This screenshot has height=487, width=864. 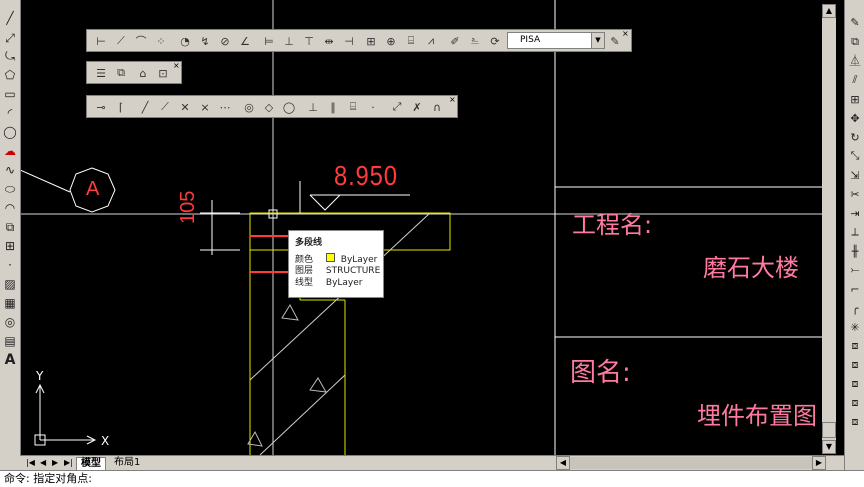 What do you see at coordinates (855, 422) in the screenshot?
I see `draw-order-below-icon: ⧈` at bounding box center [855, 422].